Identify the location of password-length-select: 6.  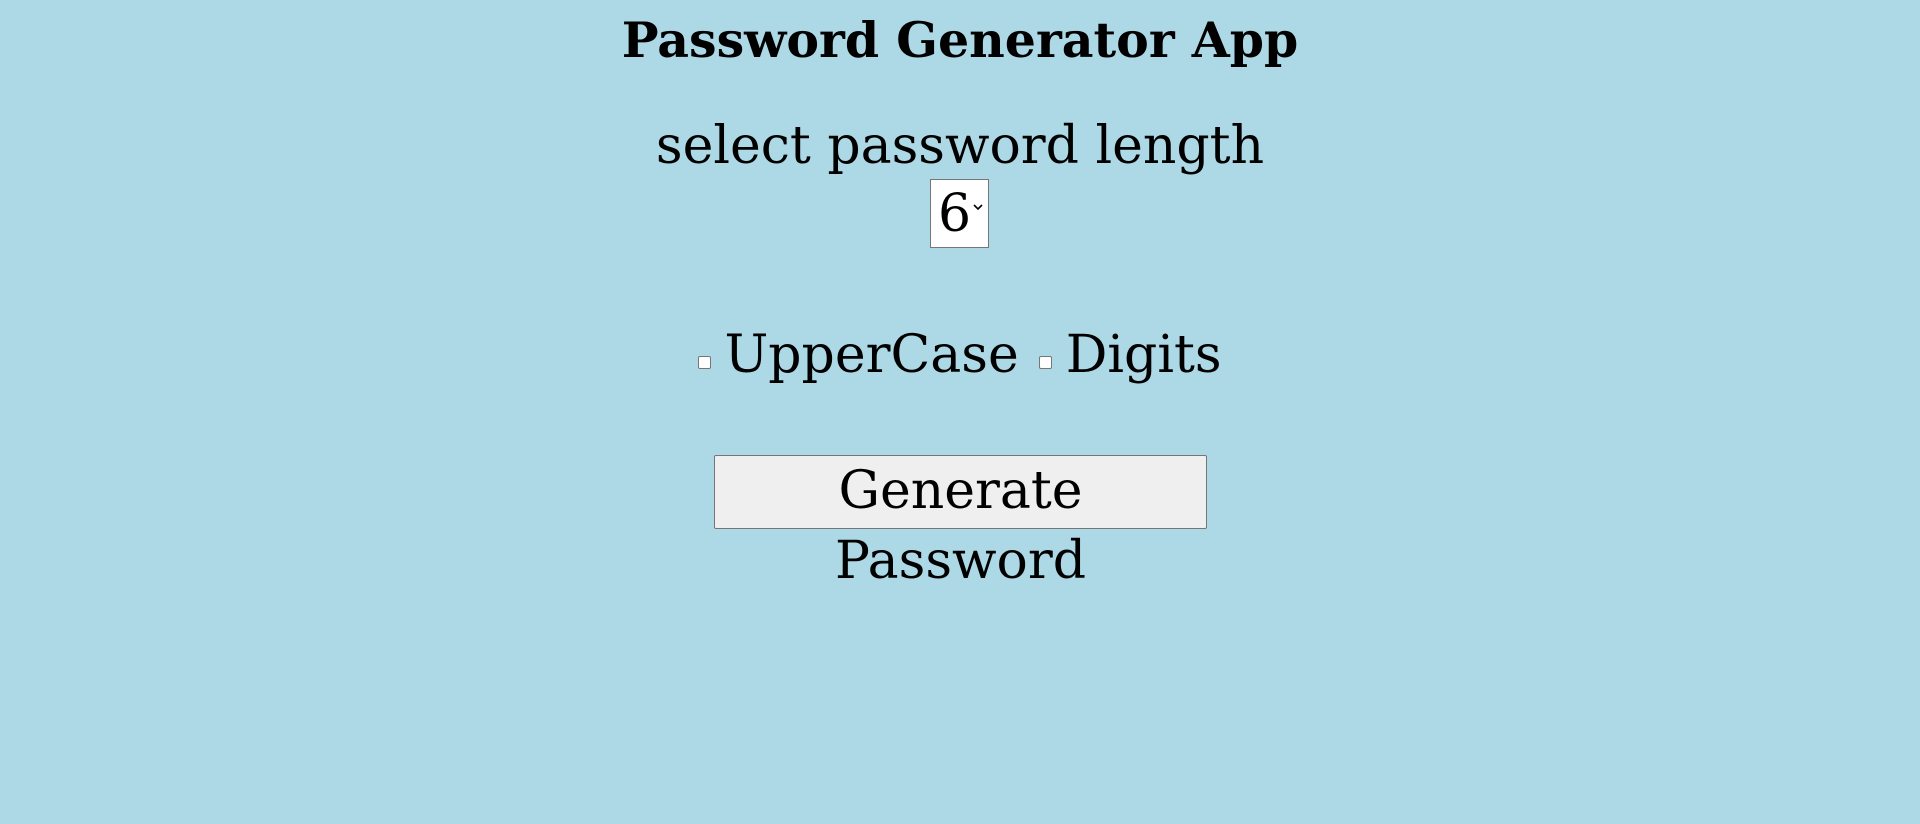
(959, 213).